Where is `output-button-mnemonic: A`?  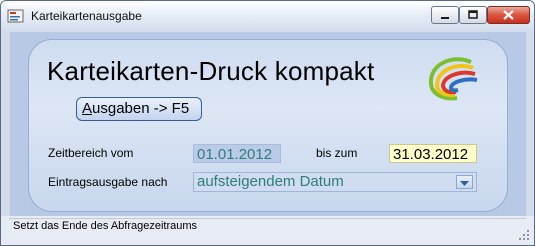 output-button-mnemonic: A is located at coordinates (87, 108).